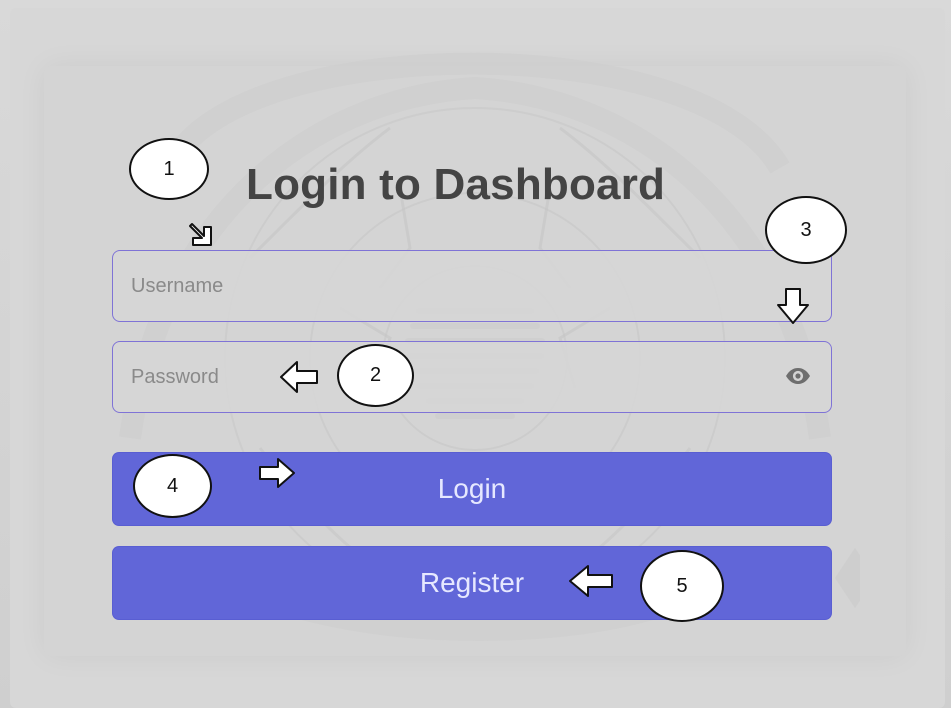 Image resolution: width=951 pixels, height=708 pixels. Describe the element at coordinates (806, 230) in the screenshot. I see `callout-3: 3` at that location.